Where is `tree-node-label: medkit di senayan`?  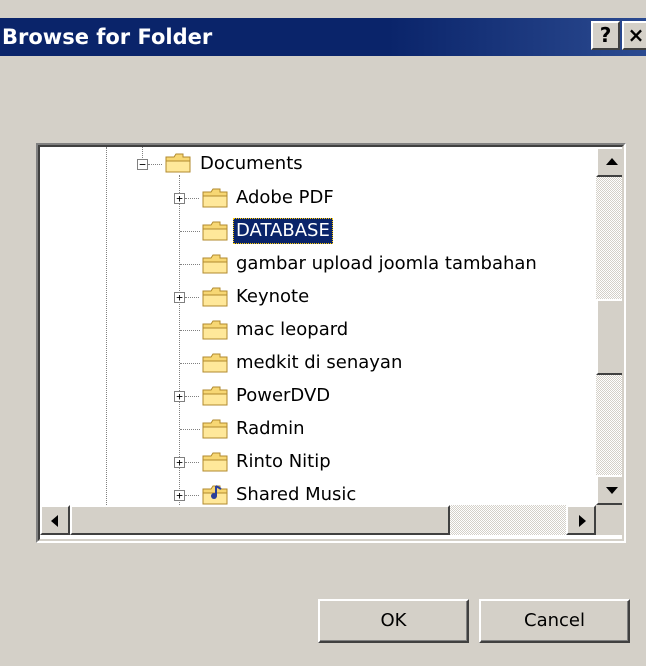
tree-node-label: medkit di senayan is located at coordinates (319, 363).